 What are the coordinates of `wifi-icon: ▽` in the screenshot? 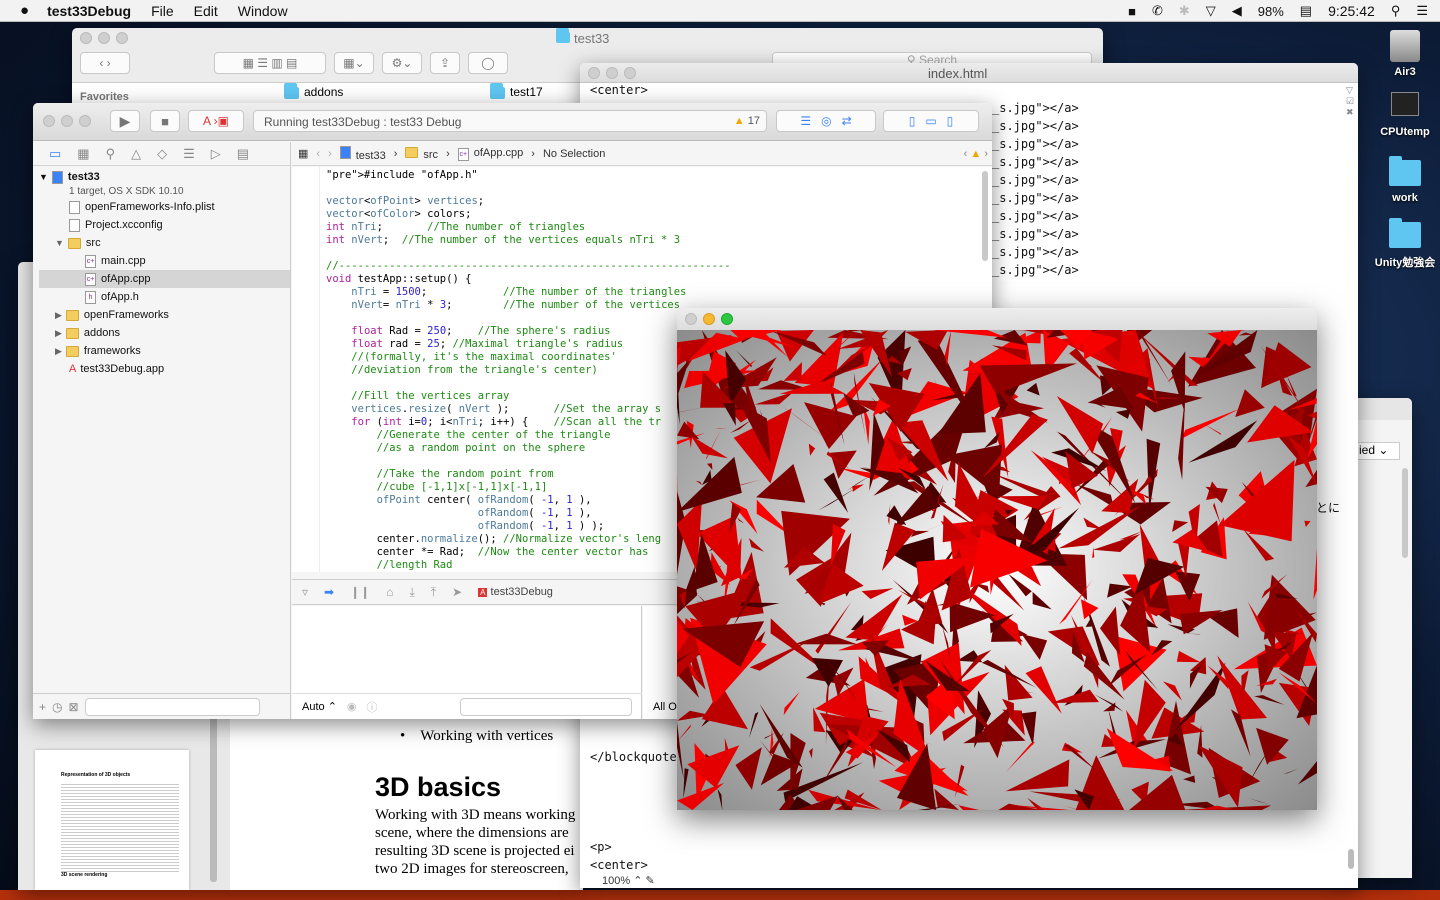 It's located at (1211, 11).